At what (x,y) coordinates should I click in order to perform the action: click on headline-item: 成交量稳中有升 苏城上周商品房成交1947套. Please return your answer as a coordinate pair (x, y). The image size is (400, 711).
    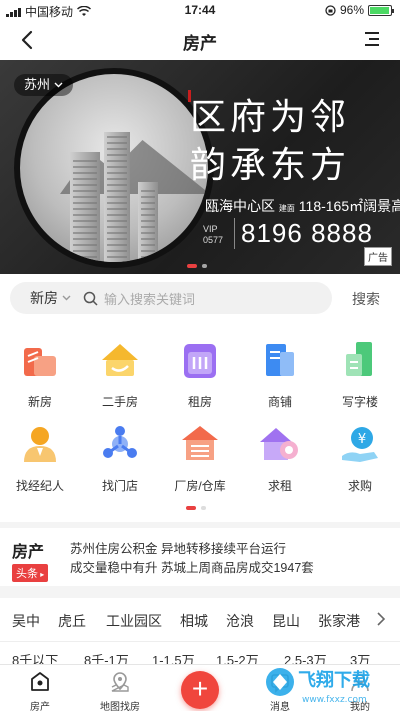
    Looking at the image, I should click on (192, 568).